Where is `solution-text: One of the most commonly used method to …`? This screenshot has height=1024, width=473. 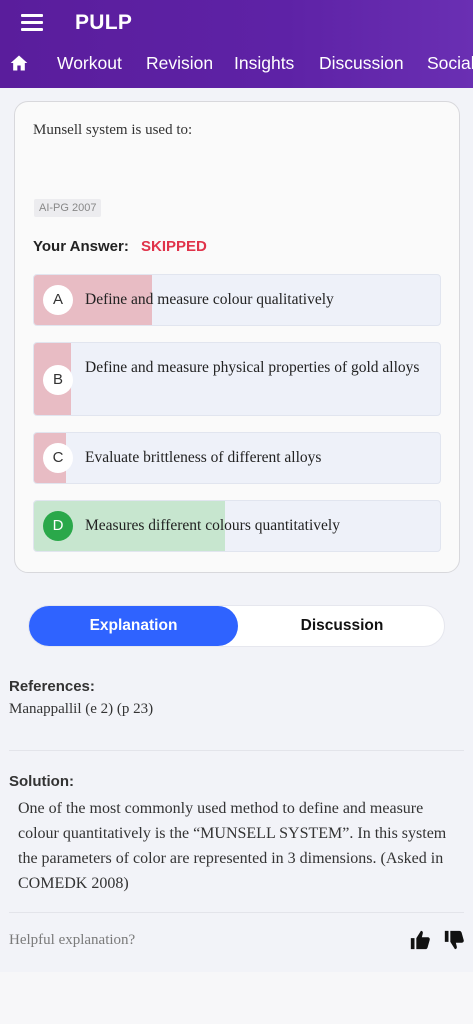 solution-text: One of the most commonly used method to … is located at coordinates (232, 846).